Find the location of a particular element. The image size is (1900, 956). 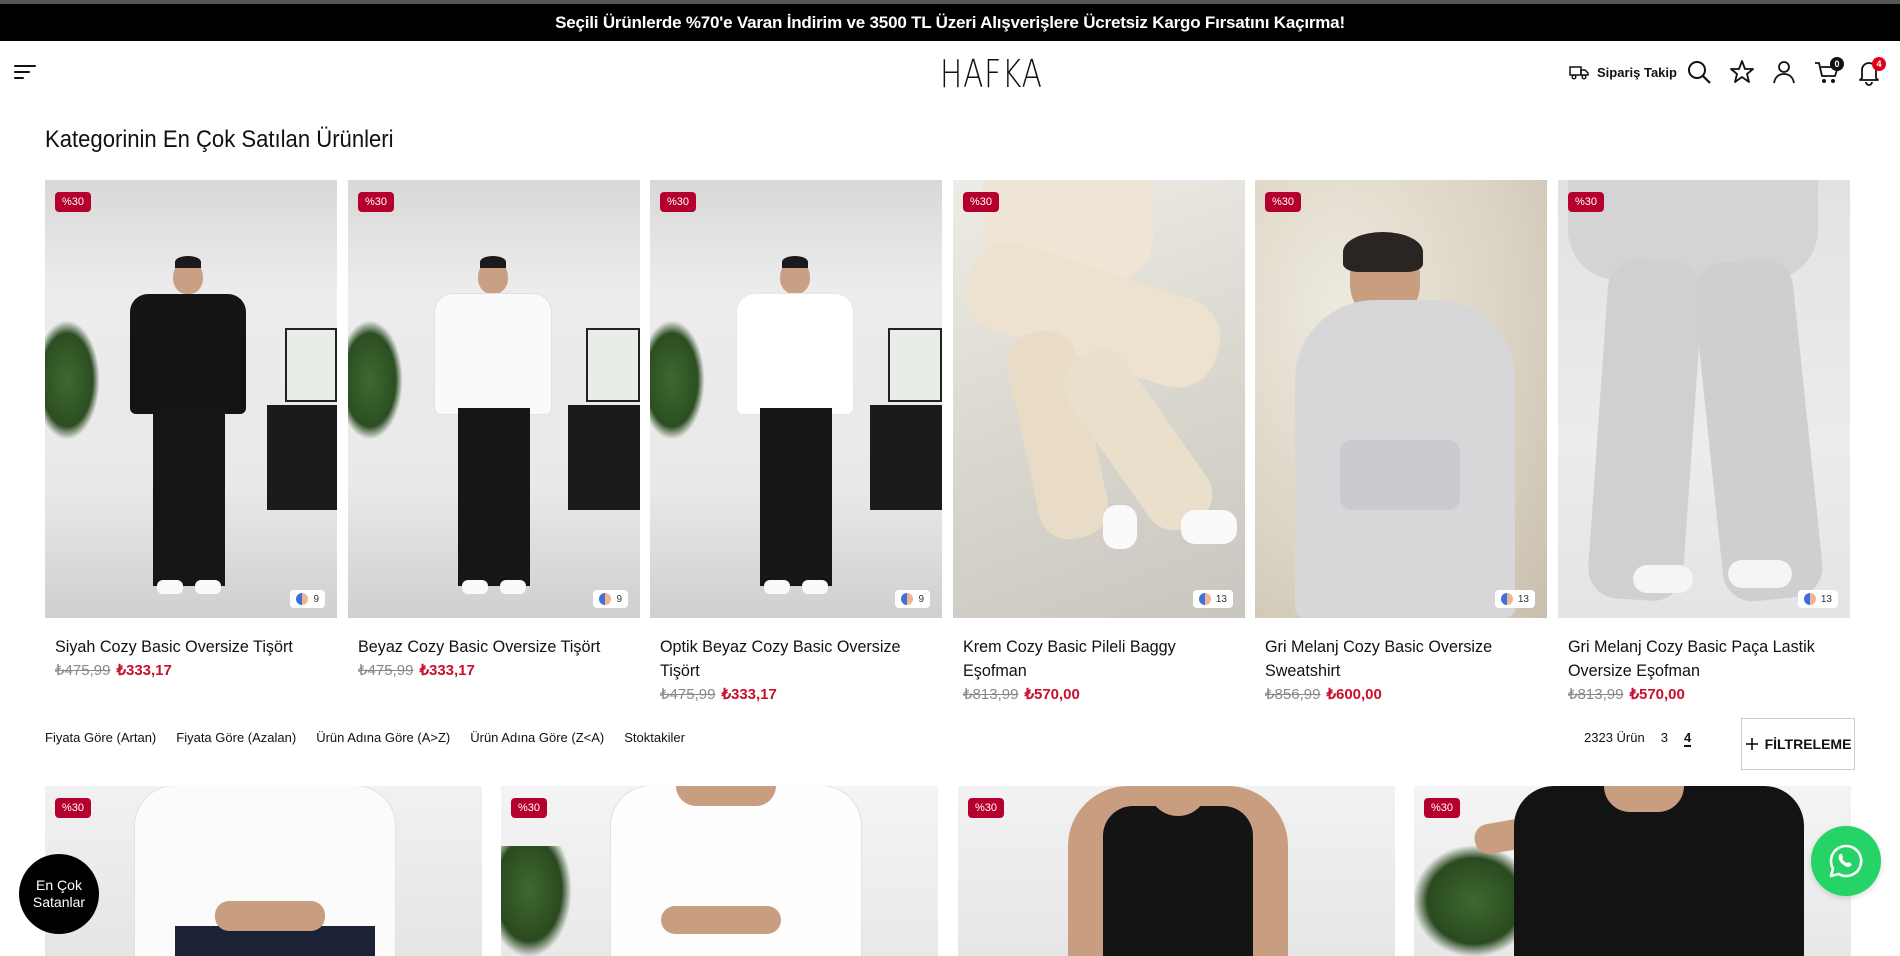

sort-name-desc: Ürün Adına Göre (Z<A) is located at coordinates (537, 737).